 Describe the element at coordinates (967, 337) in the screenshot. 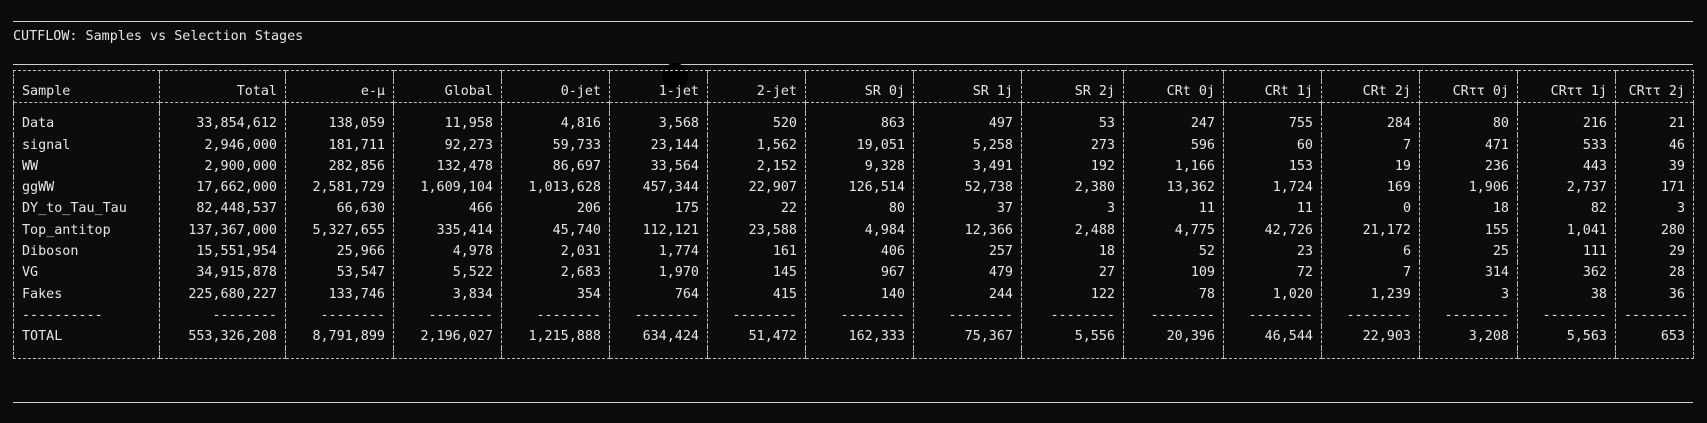

I see `table-cell: 75,367` at that location.